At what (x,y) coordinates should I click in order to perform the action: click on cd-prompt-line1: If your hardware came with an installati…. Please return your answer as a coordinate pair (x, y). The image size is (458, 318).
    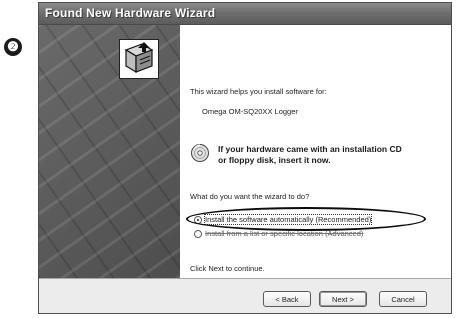
    Looking at the image, I should click on (310, 149).